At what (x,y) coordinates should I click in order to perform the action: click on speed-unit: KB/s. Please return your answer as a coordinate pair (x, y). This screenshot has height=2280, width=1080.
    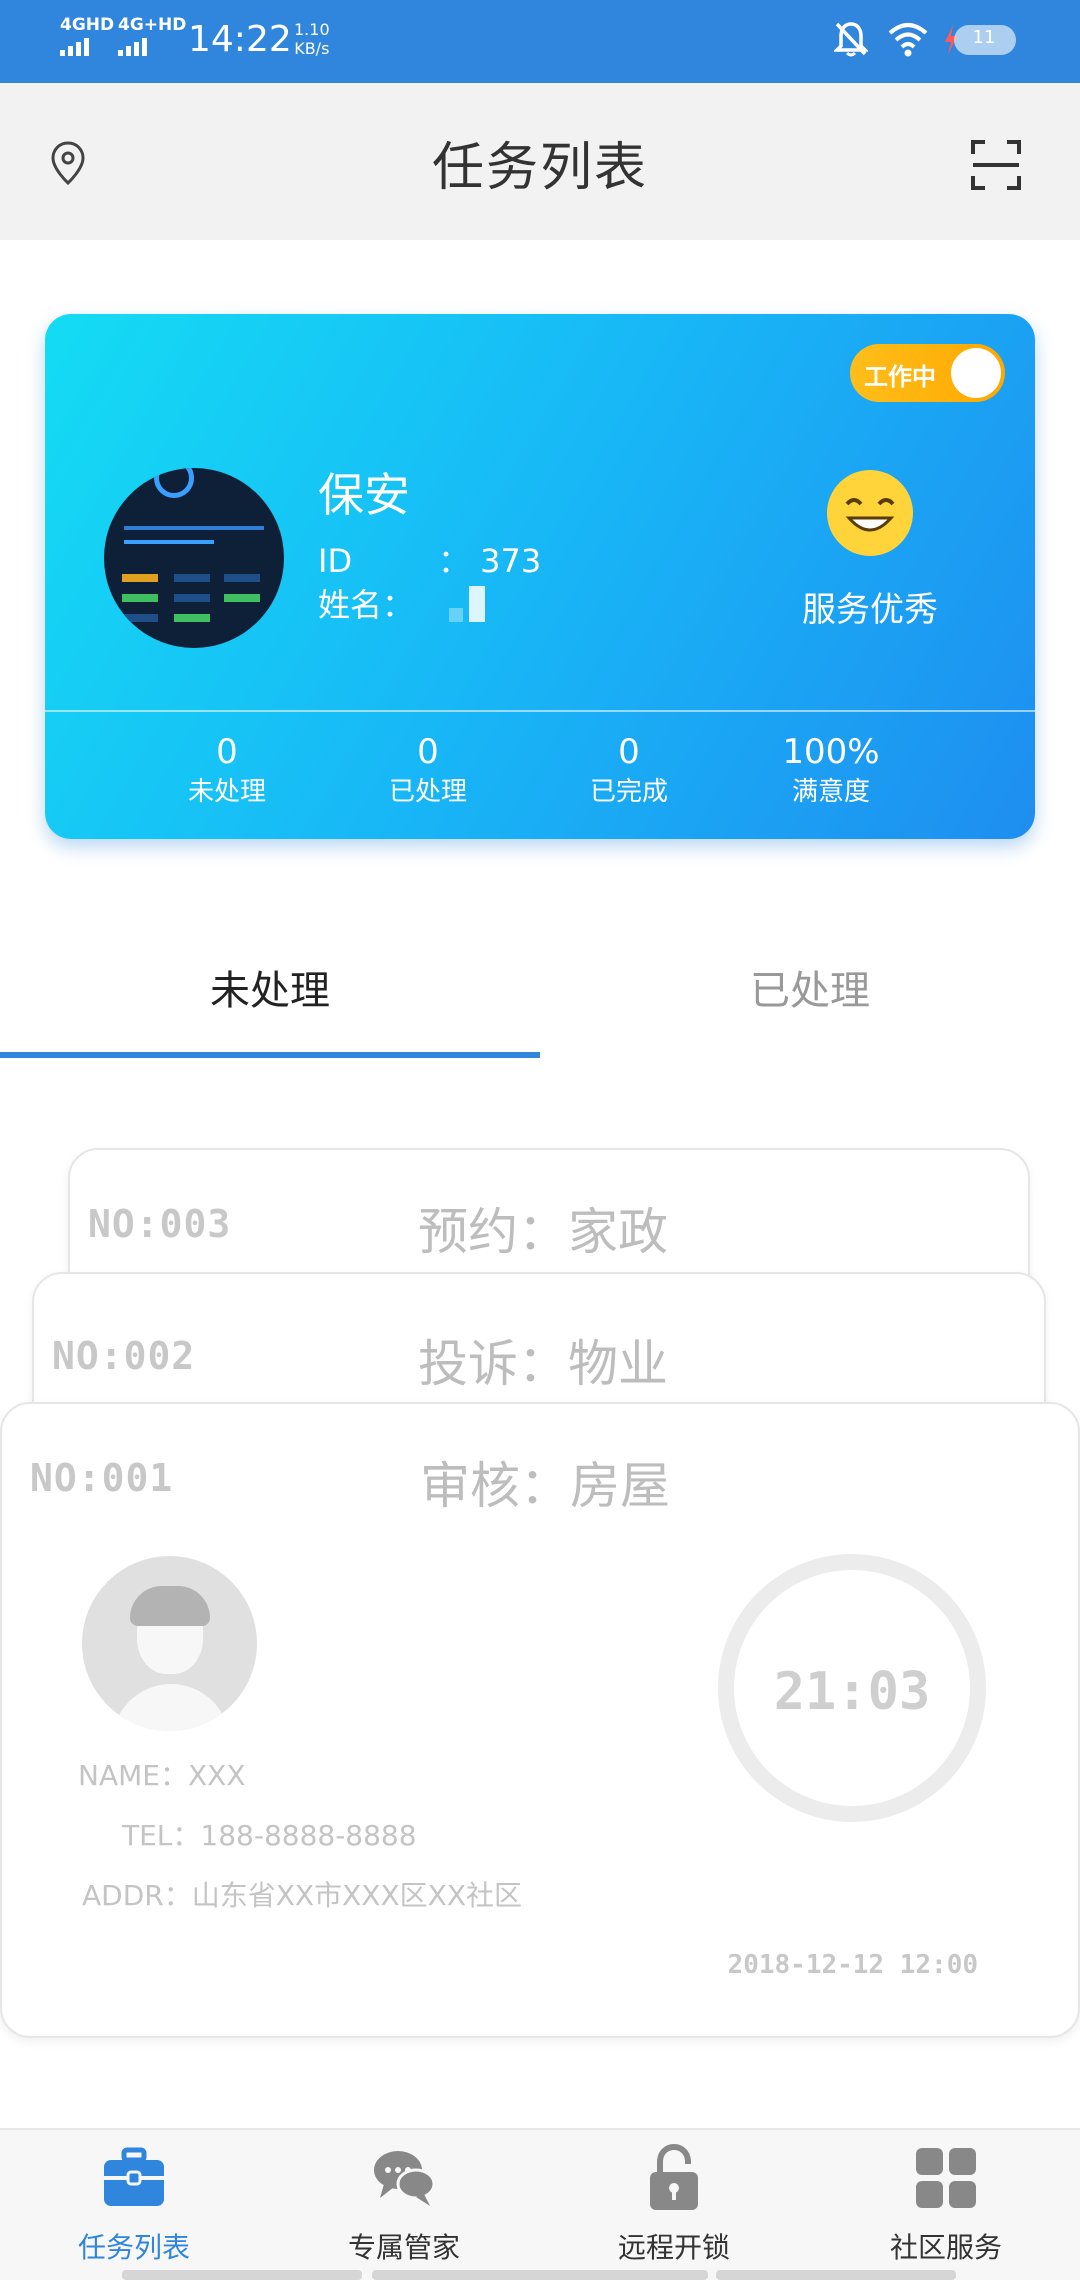
    Looking at the image, I should click on (312, 48).